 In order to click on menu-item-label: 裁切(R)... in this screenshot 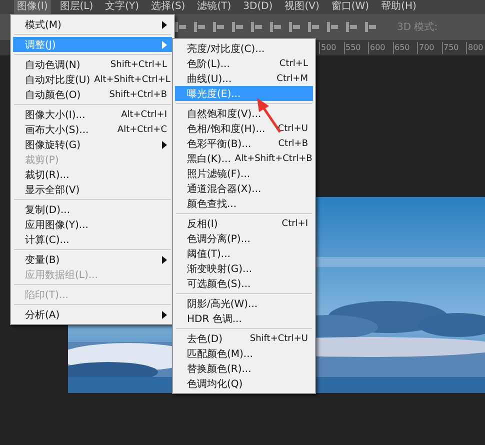, I will do `click(47, 175)`.